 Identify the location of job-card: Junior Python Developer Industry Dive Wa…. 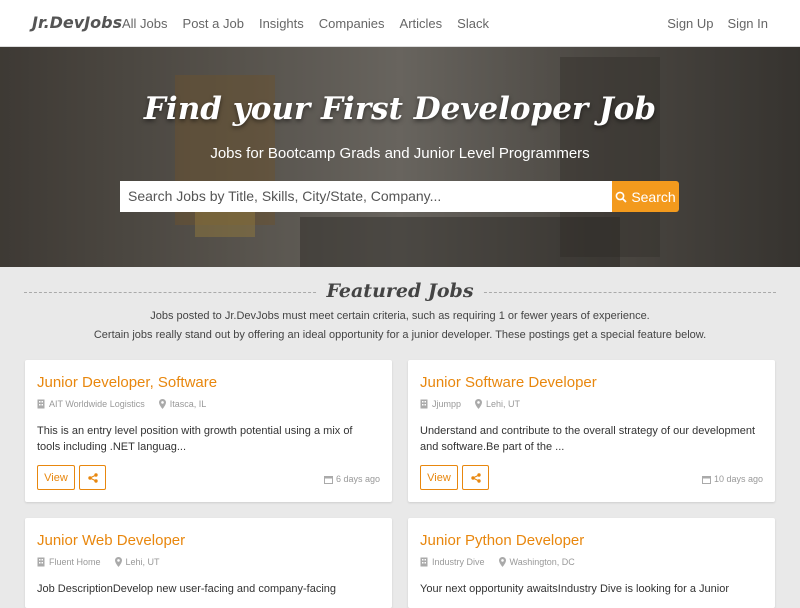
(591, 563).